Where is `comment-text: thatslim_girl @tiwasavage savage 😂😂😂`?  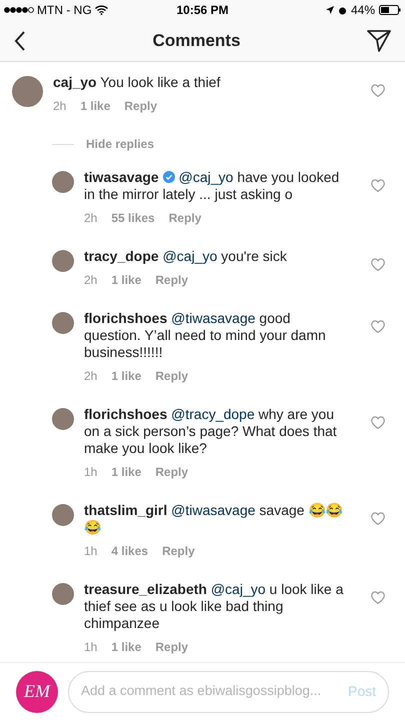 comment-text: thatslim_girl @tiwasavage savage 😂😂😂 is located at coordinates (214, 519).